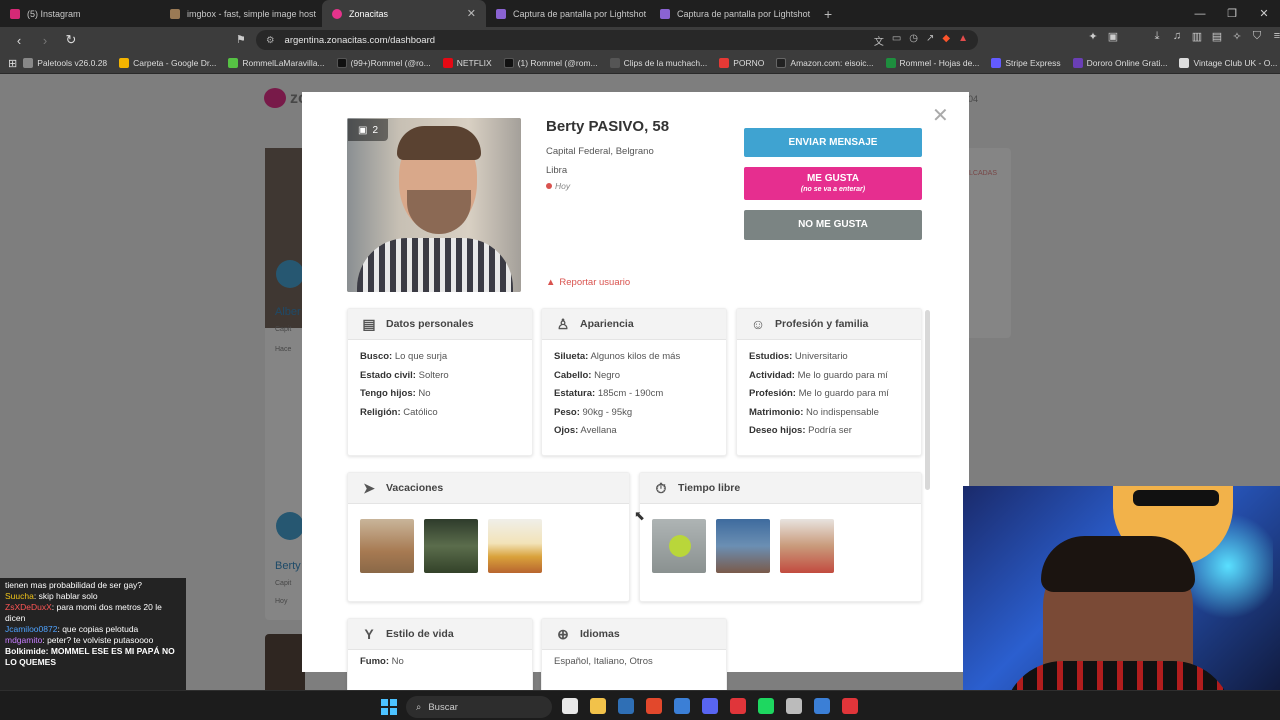  What do you see at coordinates (399, 412) in the screenshot?
I see `field-row: Religión: Católico` at bounding box center [399, 412].